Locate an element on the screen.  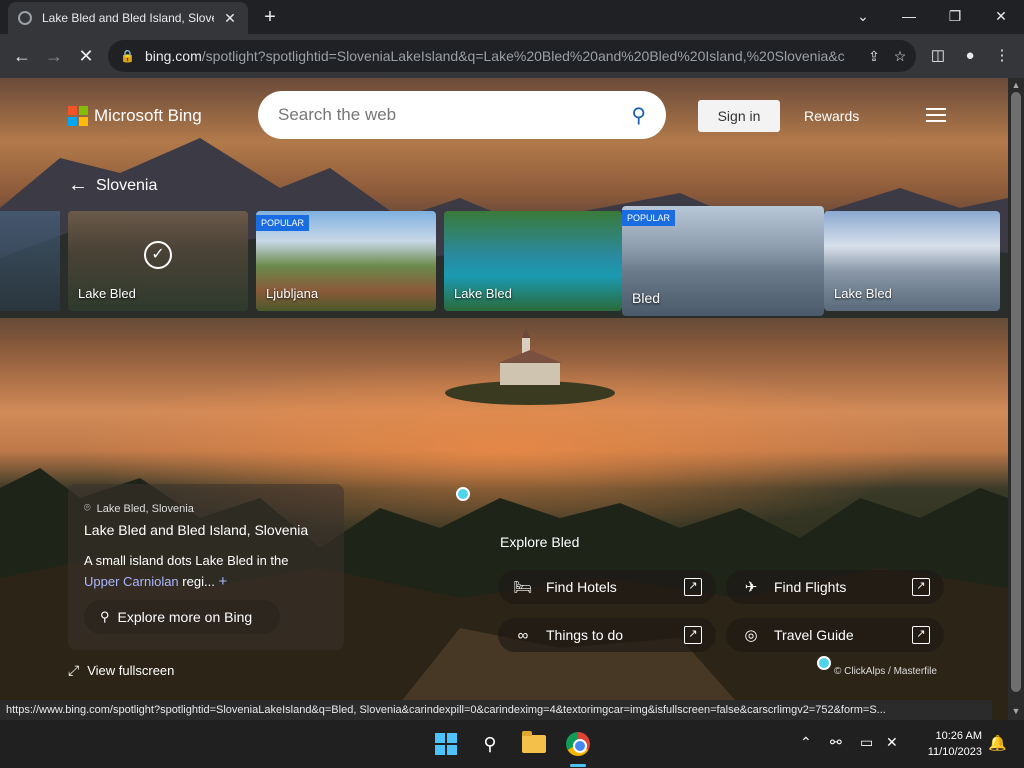
things-to-do-button: ∞ Things to do ↗ is located at coordinates (607, 635).